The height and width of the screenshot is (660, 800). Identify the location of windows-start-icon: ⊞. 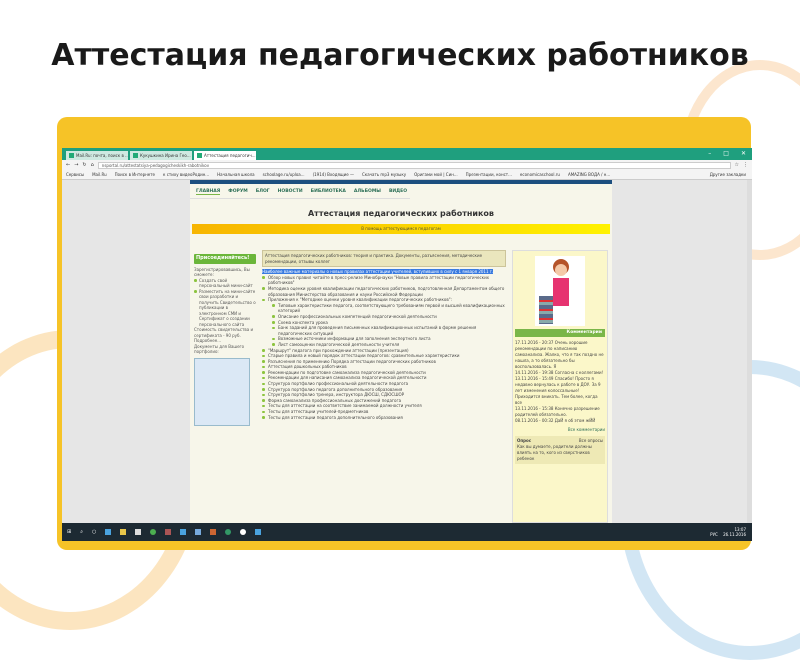
(69, 532).